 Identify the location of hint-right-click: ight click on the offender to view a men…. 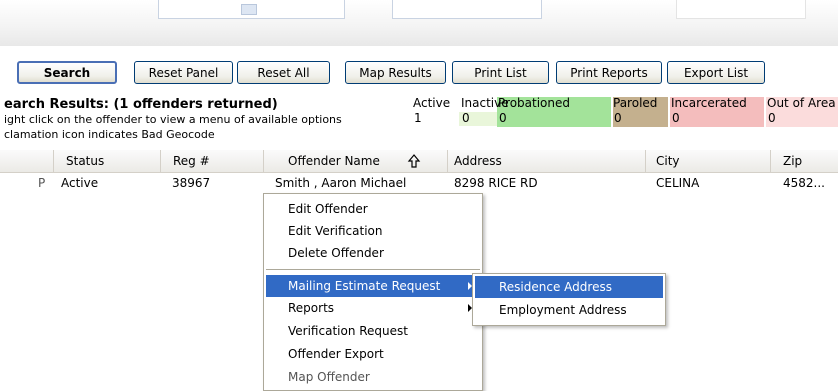
(173, 119).